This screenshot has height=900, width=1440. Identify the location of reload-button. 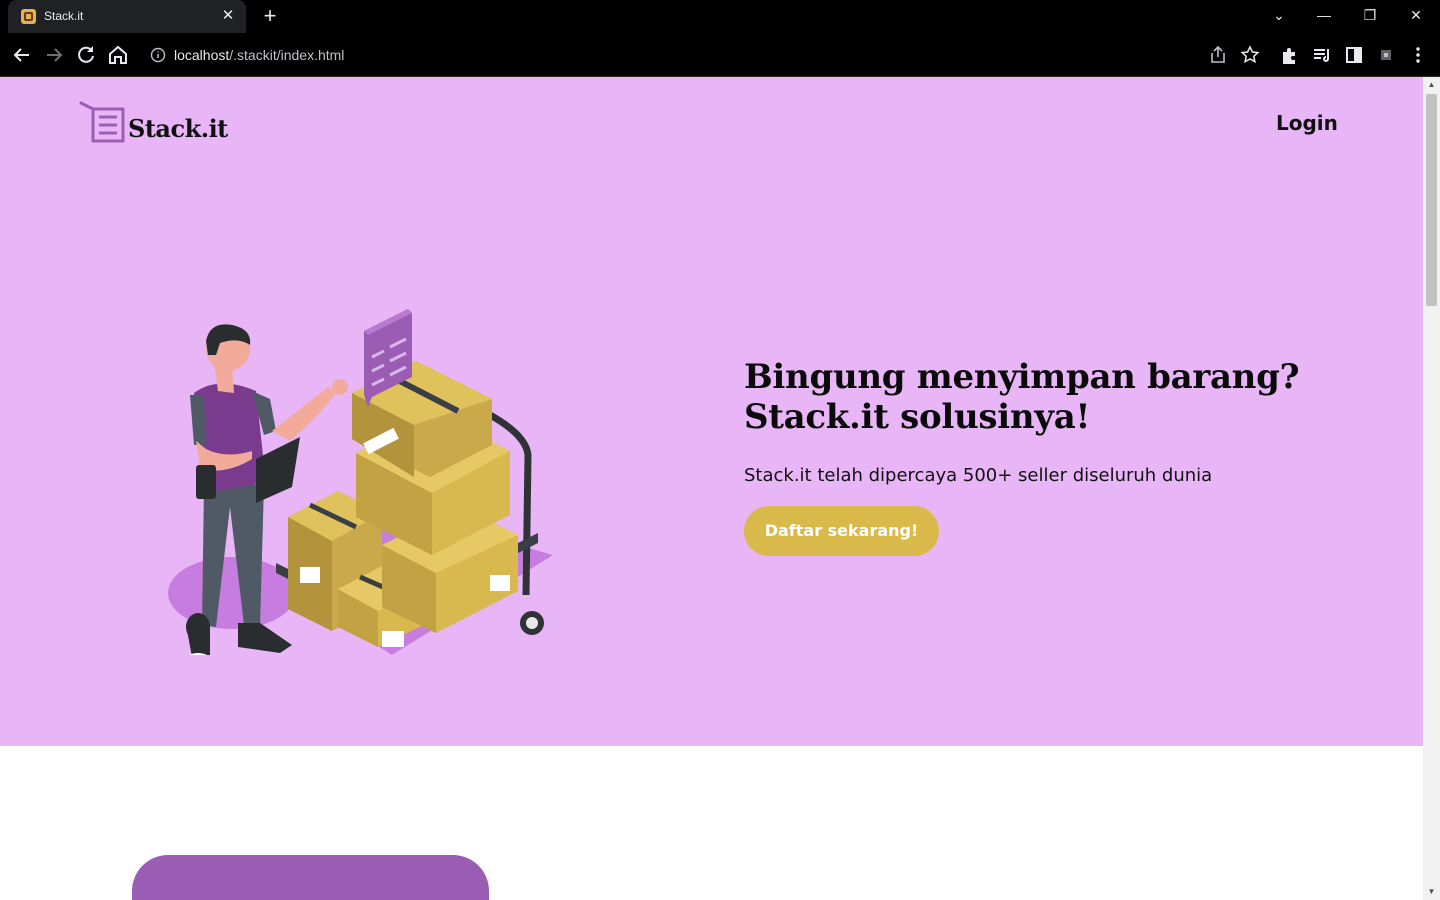
(86, 55).